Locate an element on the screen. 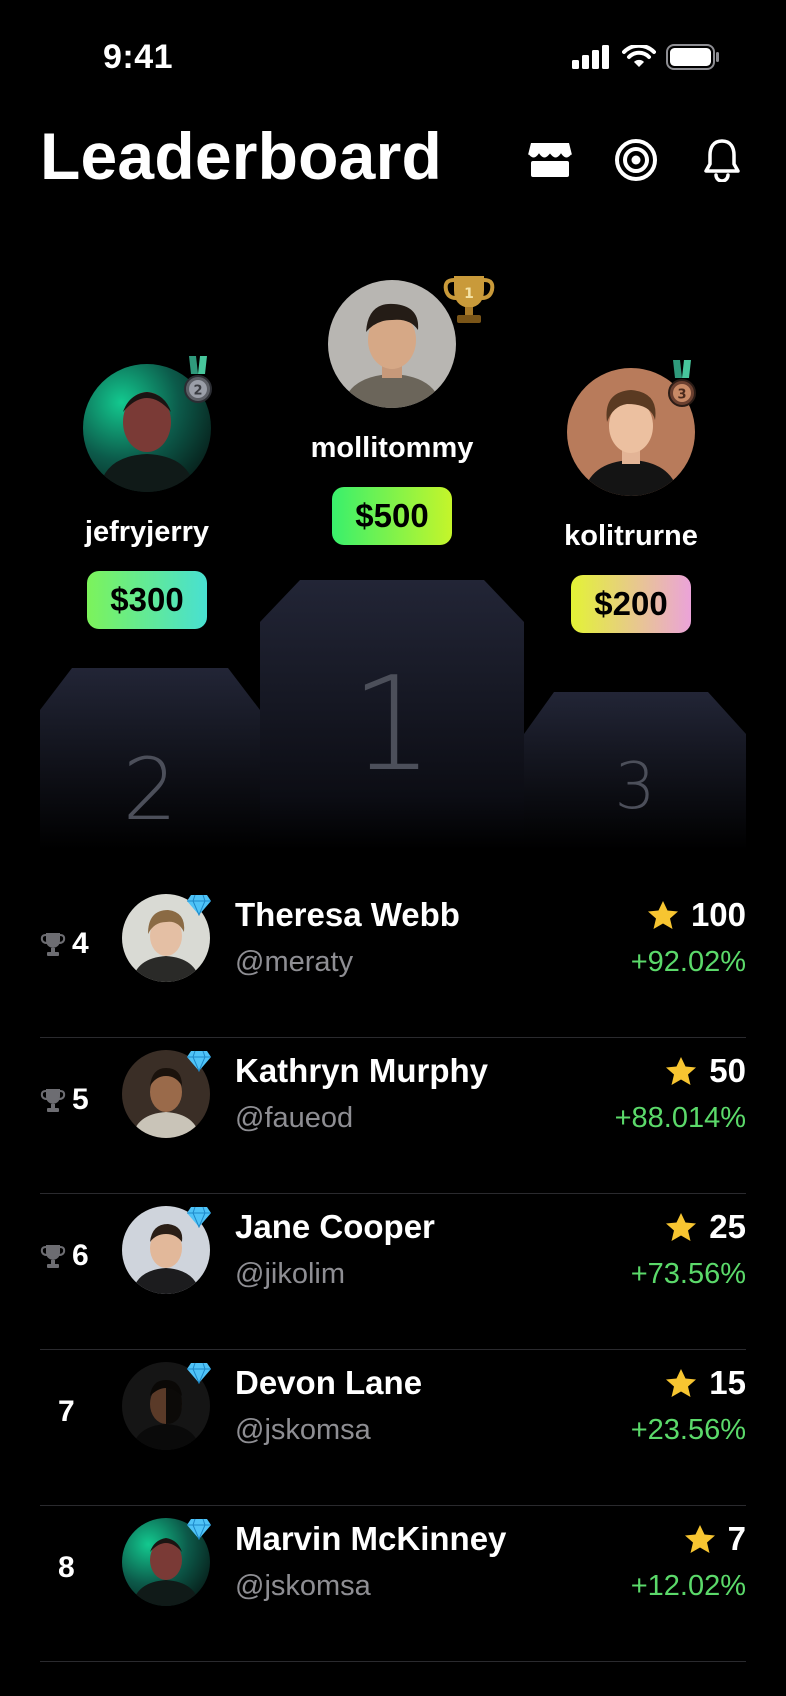 Image resolution: width=786 pixels, height=1696 pixels. target-icon is located at coordinates (636, 160).